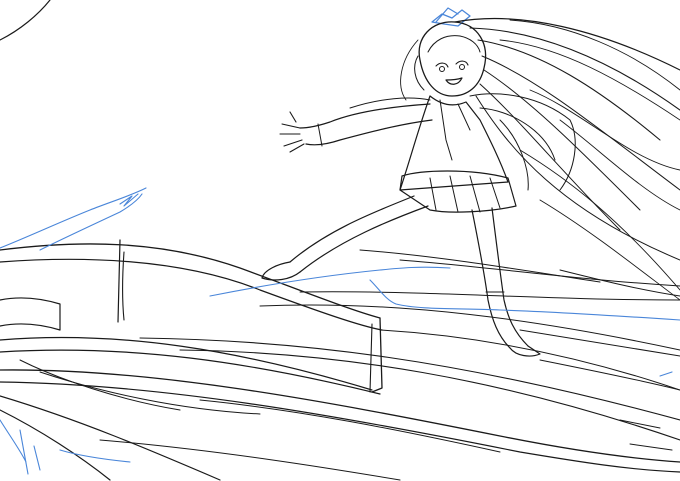 The width and height of the screenshot is (680, 481). What do you see at coordinates (25, 20) in the screenshot?
I see `corner-arc` at bounding box center [25, 20].